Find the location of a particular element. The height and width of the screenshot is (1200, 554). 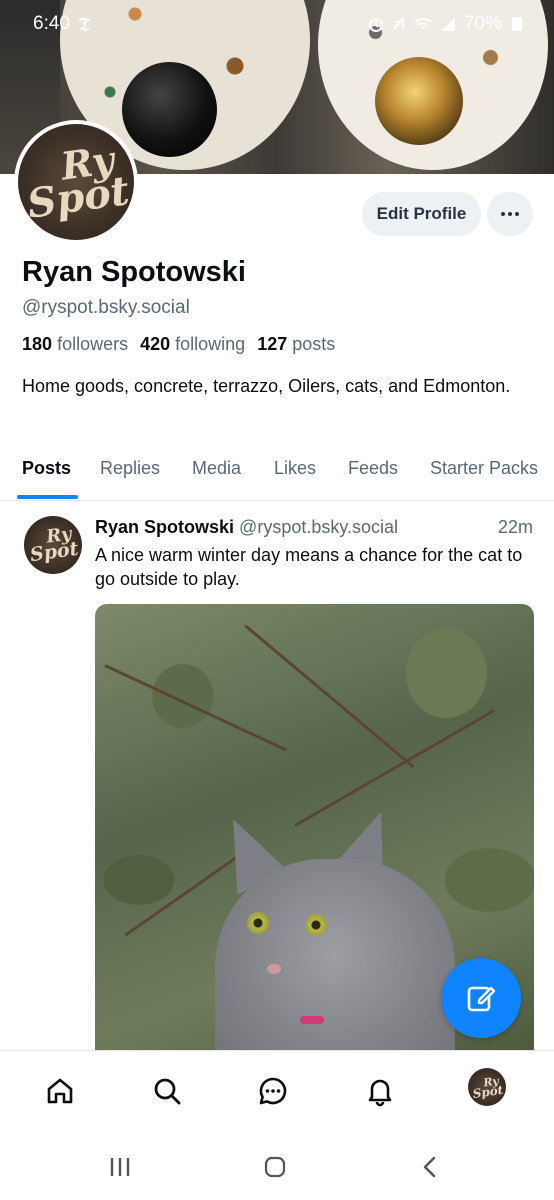

post-timestamp: 22m is located at coordinates (515, 527).